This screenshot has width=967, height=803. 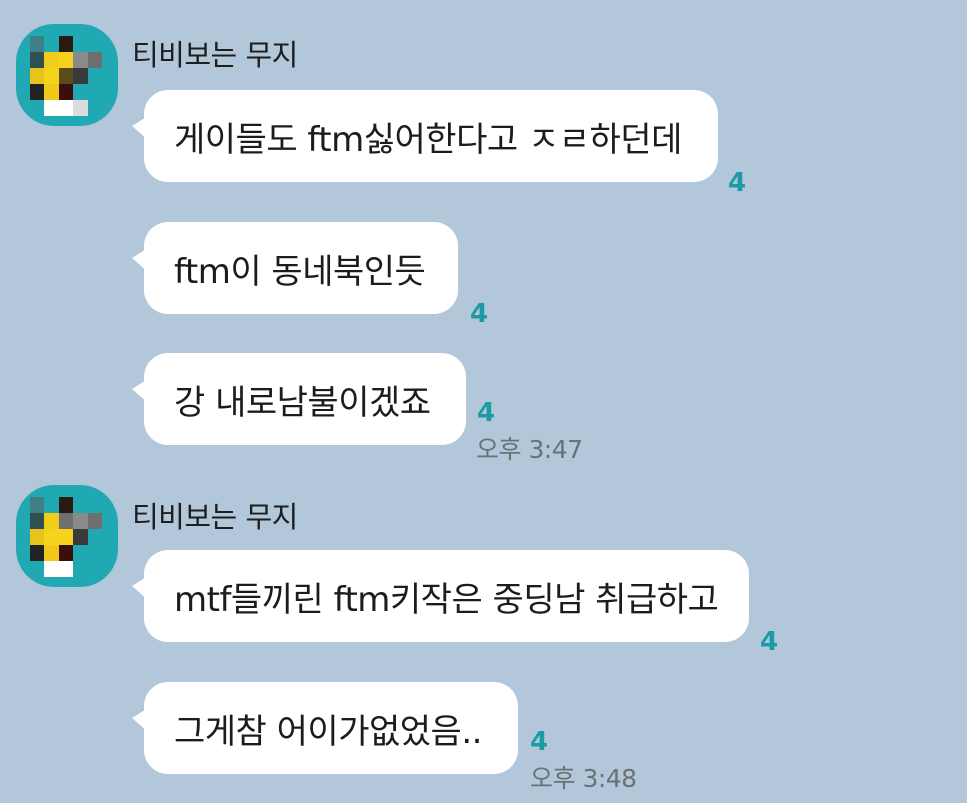 I want to click on message-bubble: 게이들도 ftm싫어한다고 ㅈㄹ하던데, so click(x=425, y=136).